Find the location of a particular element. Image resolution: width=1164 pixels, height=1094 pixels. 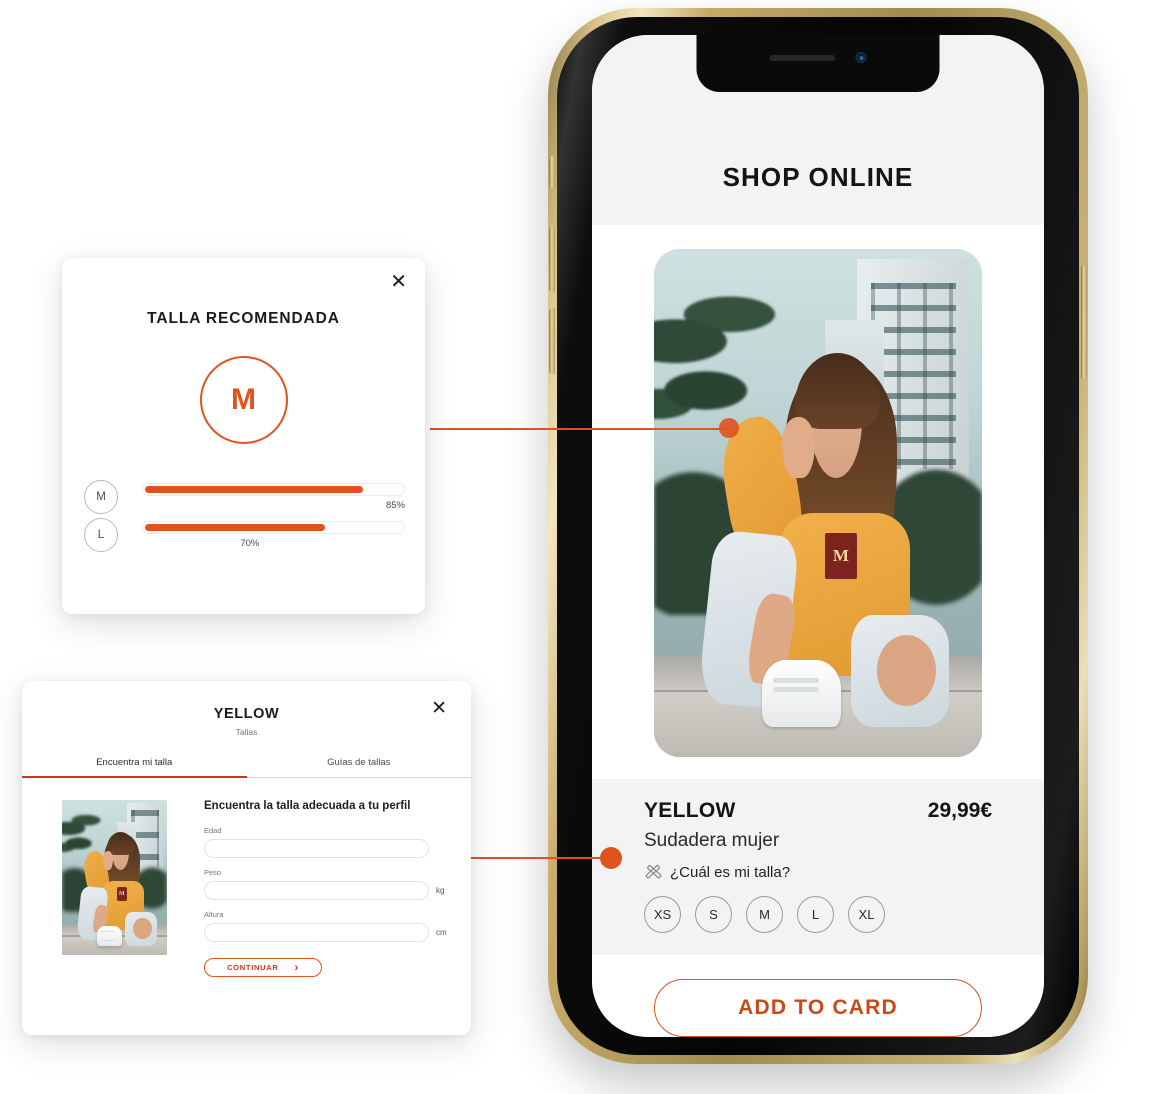

product-brand: YELLOW is located at coordinates (690, 810).